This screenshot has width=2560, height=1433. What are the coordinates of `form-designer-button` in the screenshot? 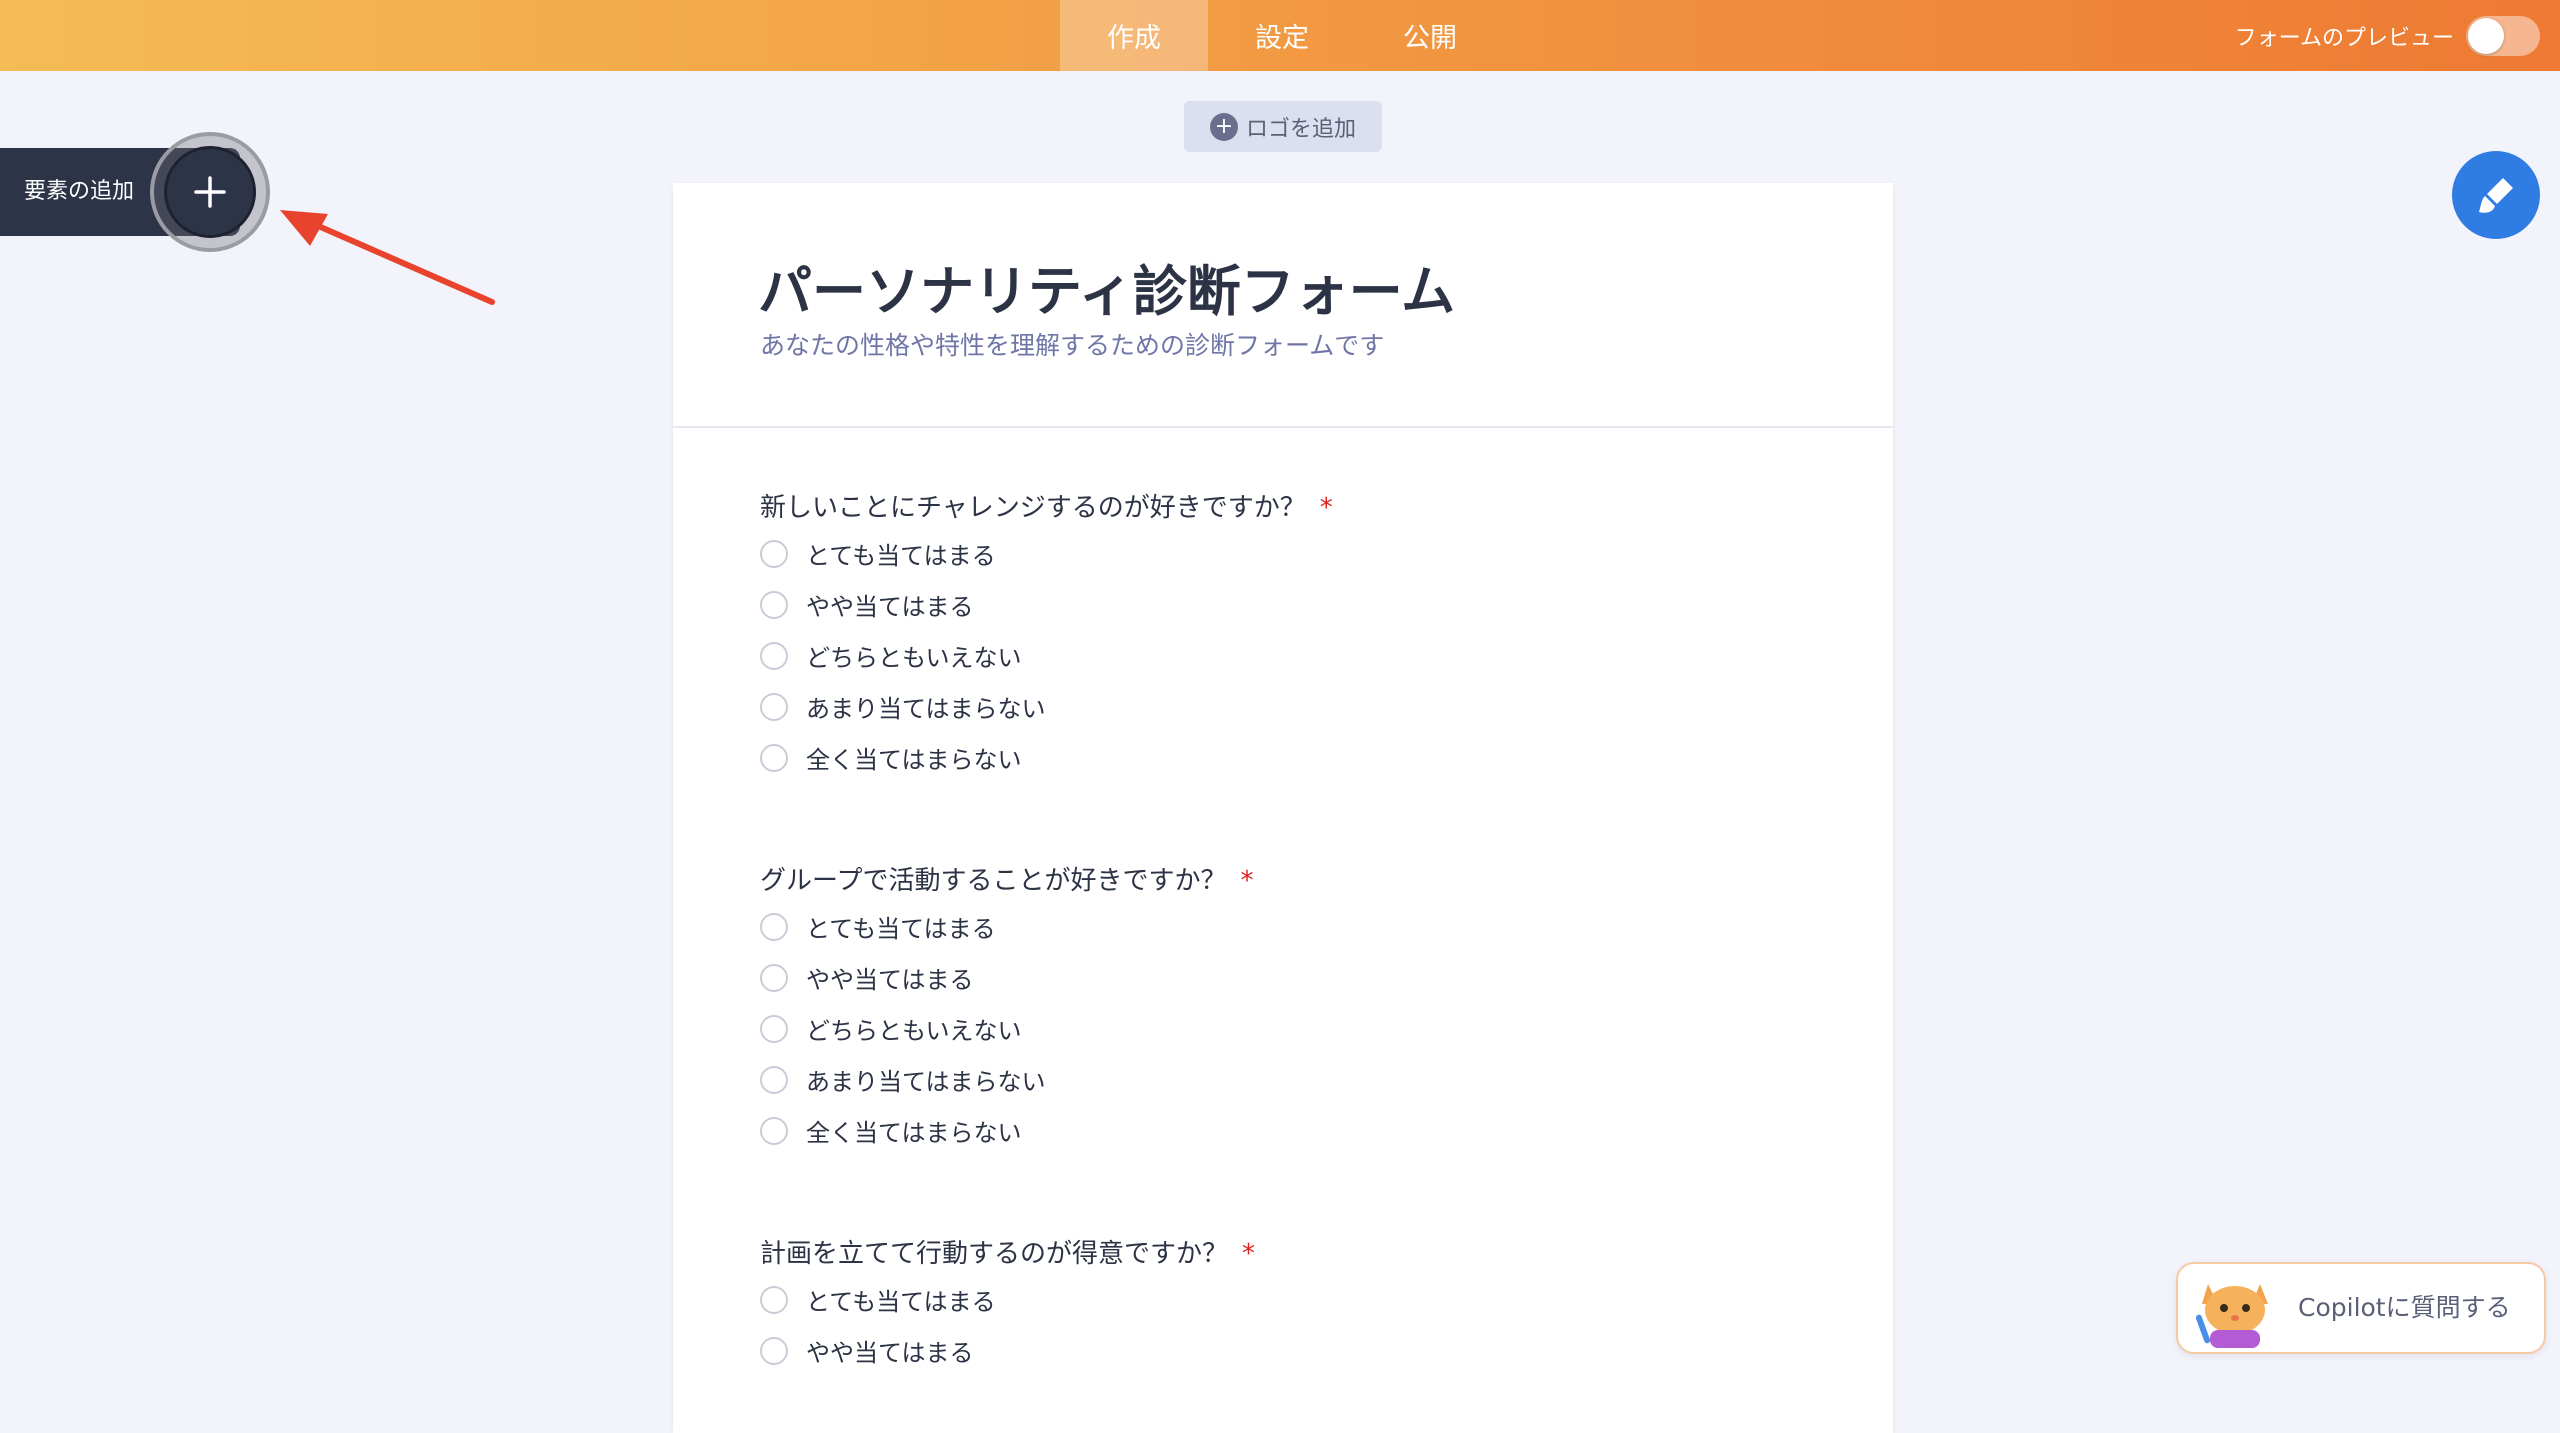 It's located at (2496, 195).